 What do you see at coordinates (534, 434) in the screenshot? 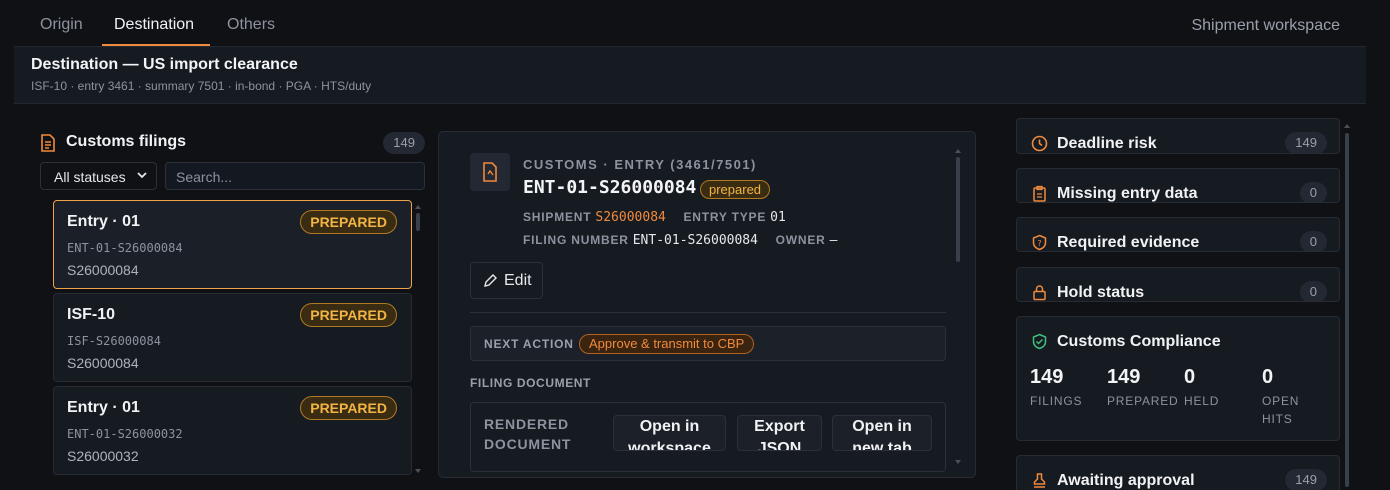
I see `rendered-document-label: RENDERED DOCUMENT` at bounding box center [534, 434].